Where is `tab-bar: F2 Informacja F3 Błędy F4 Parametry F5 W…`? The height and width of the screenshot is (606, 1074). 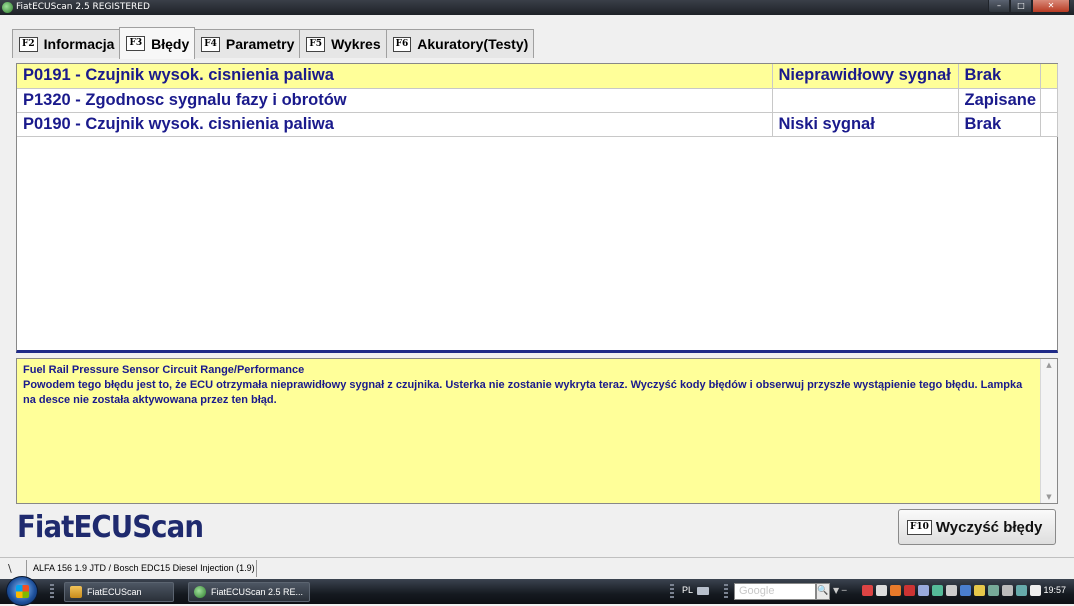
tab-bar: F2 Informacja F3 Błędy F4 Parametry F5 W… is located at coordinates (273, 43).